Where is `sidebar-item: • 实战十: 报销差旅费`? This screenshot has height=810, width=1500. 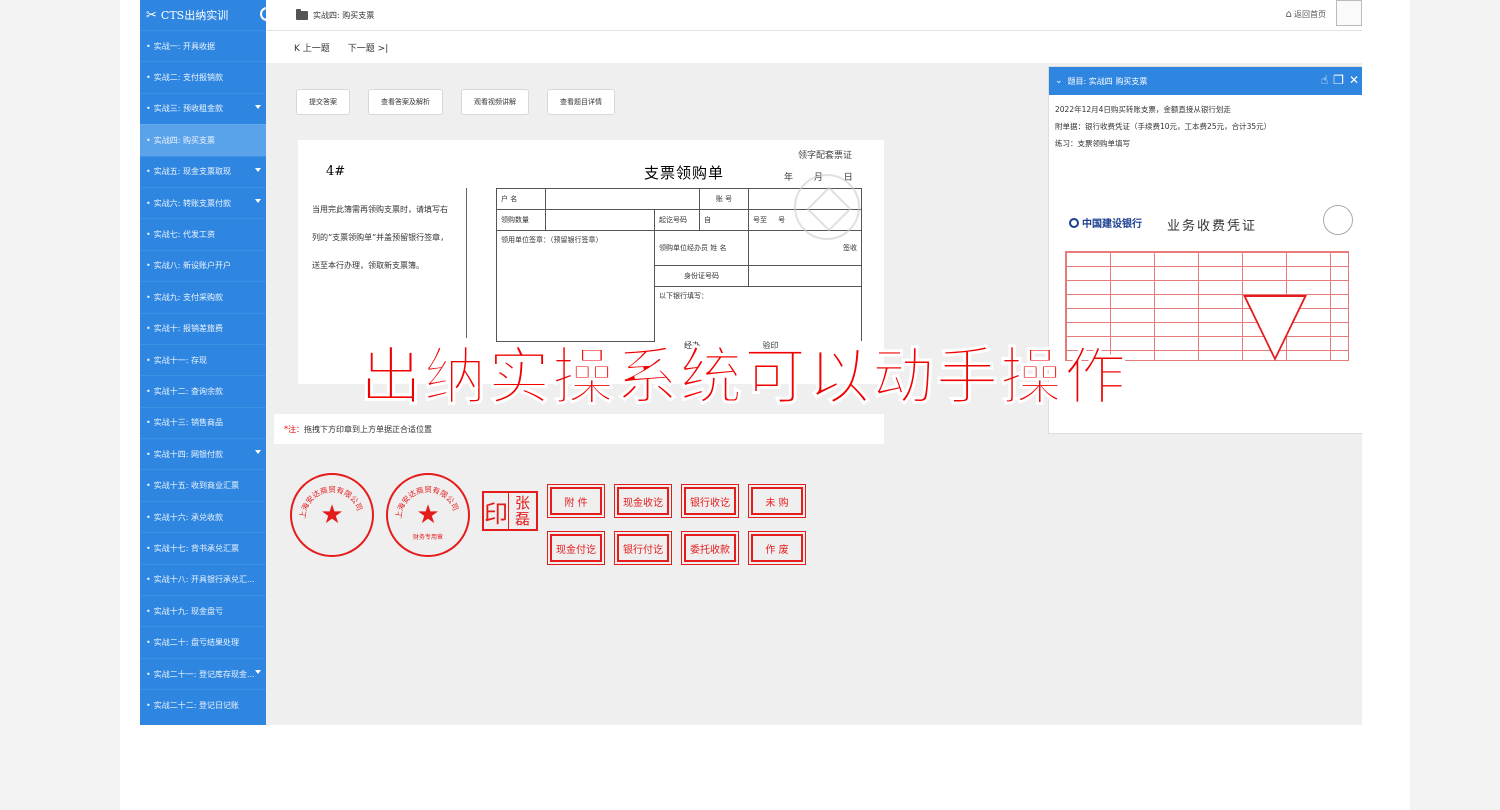 sidebar-item: • 实战十: 报销差旅费 is located at coordinates (203, 328).